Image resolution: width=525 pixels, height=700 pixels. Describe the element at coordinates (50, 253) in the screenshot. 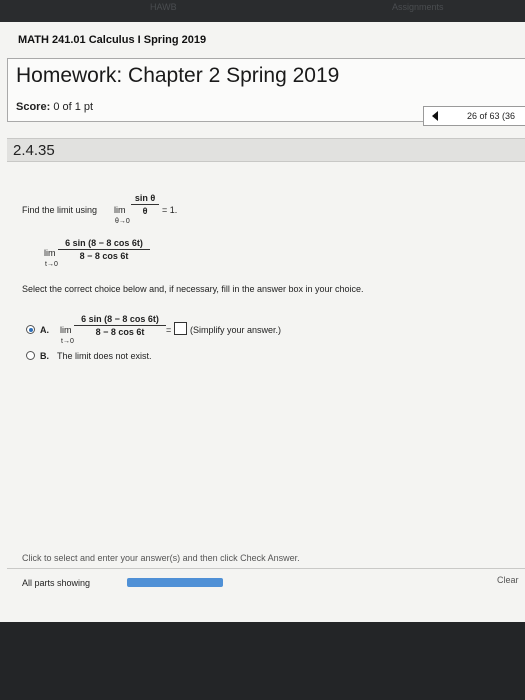

I see `expr-lim: lim` at that location.